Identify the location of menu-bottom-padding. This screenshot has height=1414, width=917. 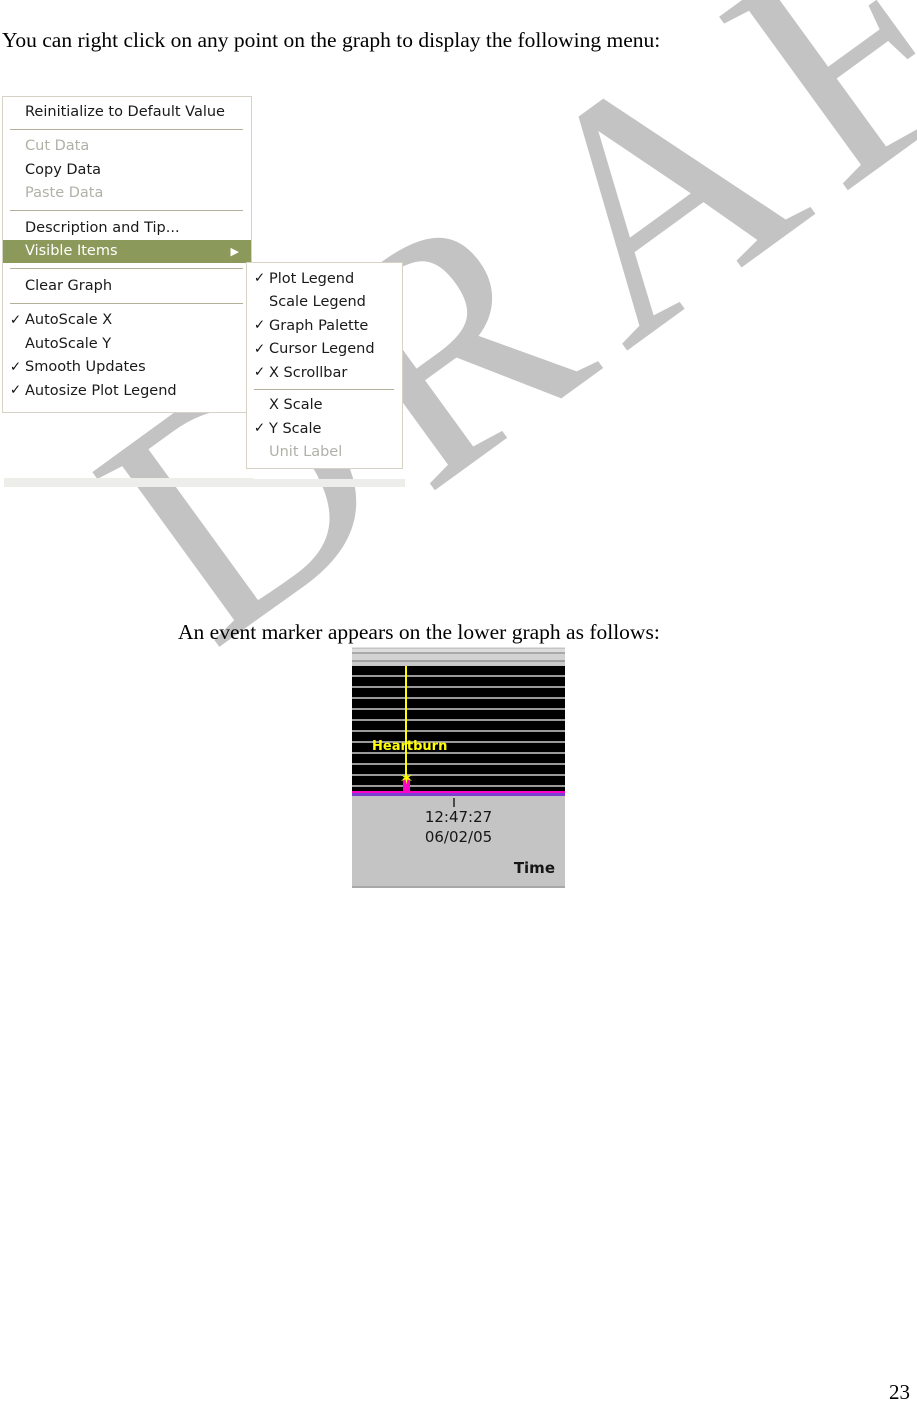
(127, 405).